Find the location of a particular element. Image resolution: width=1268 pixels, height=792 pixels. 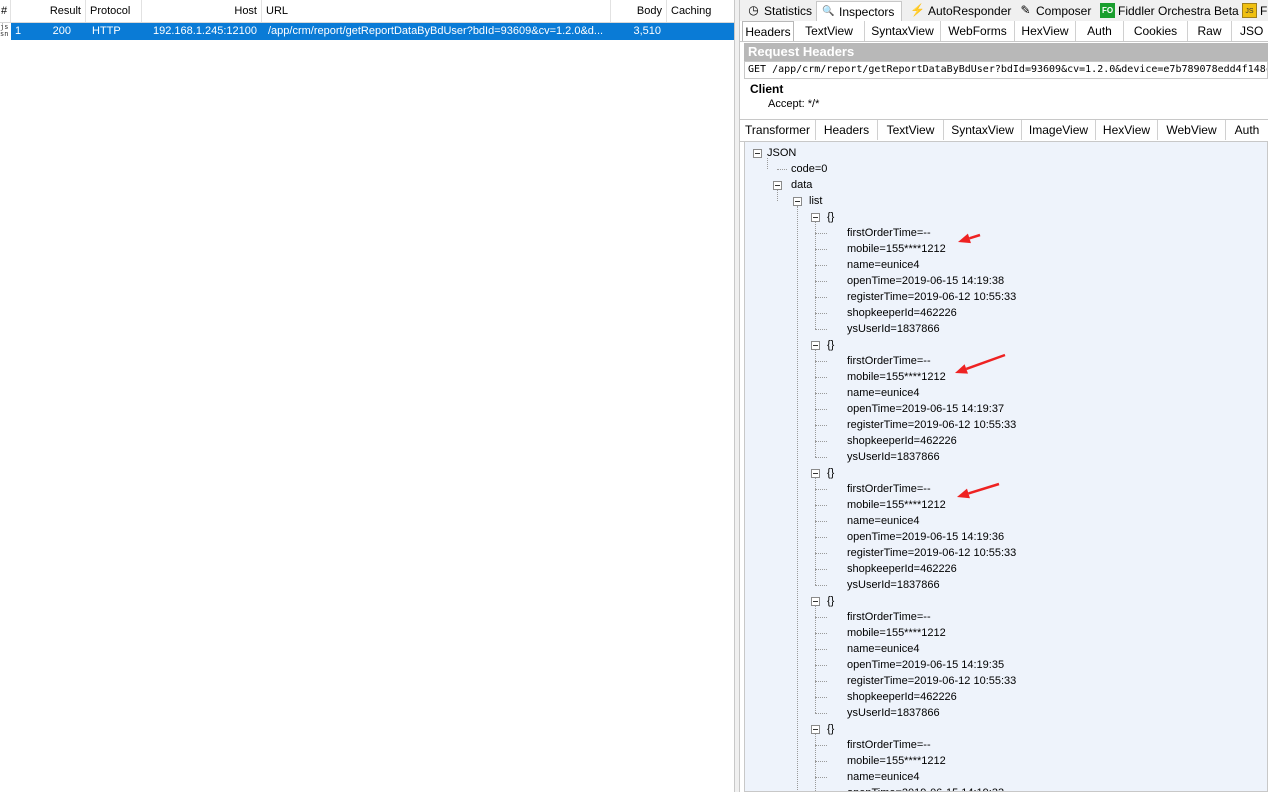

response-tab-headers: Headers is located at coordinates (847, 130).